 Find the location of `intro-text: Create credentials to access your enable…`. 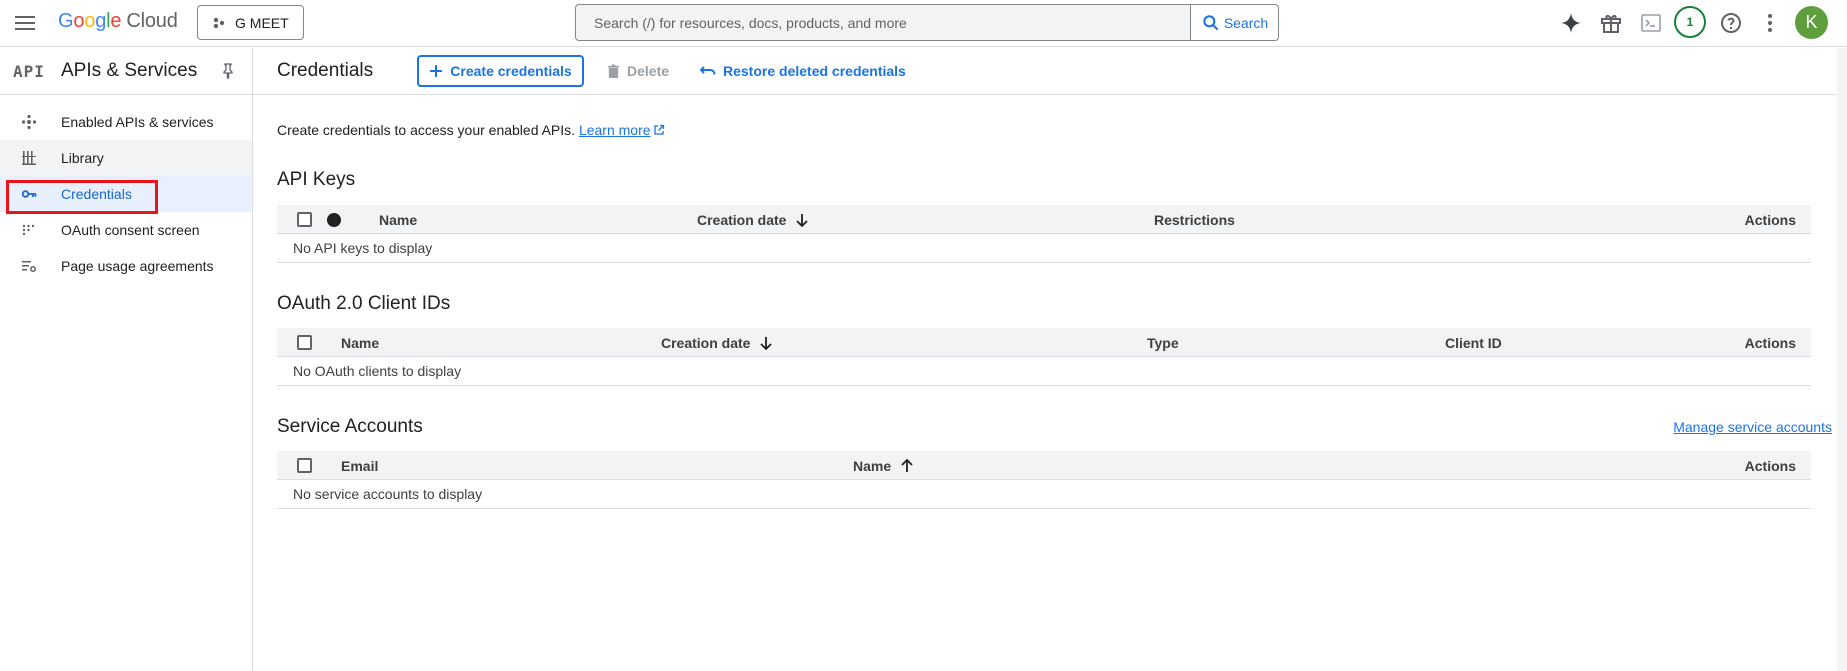

intro-text: Create credentials to access your enable… is located at coordinates (471, 130).